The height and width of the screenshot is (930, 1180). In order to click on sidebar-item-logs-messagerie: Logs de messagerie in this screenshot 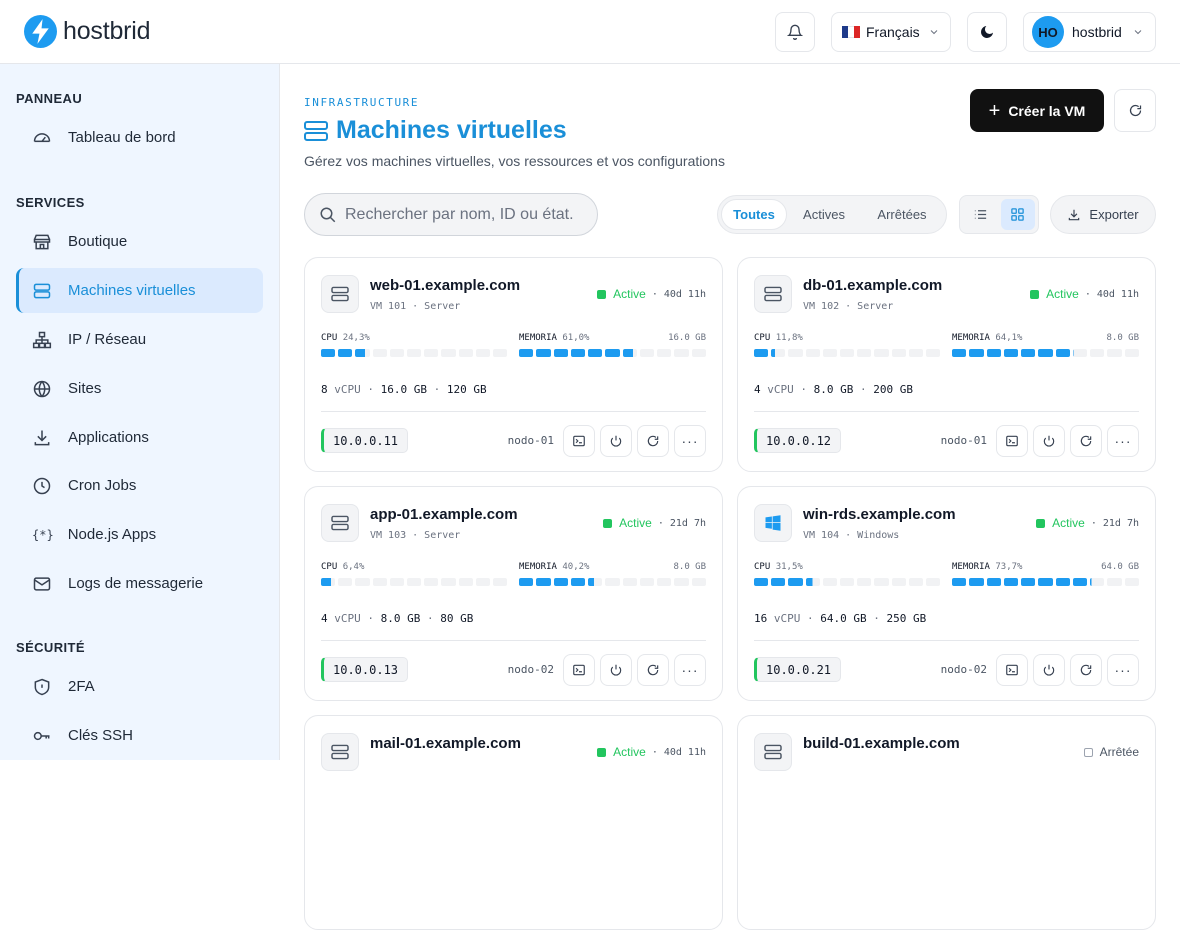, I will do `click(139, 583)`.